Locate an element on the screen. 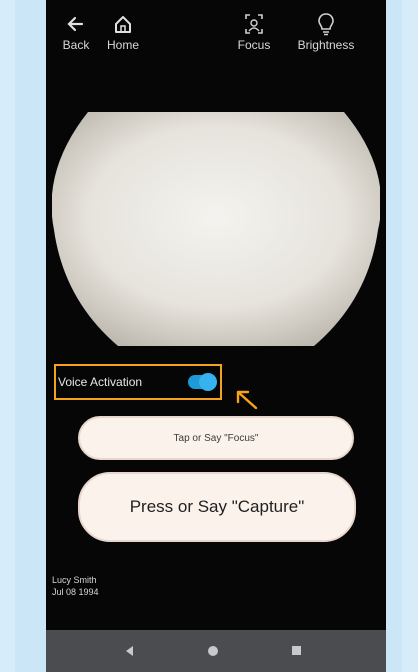 This screenshot has width=418, height=672. toggle-knob is located at coordinates (208, 382).